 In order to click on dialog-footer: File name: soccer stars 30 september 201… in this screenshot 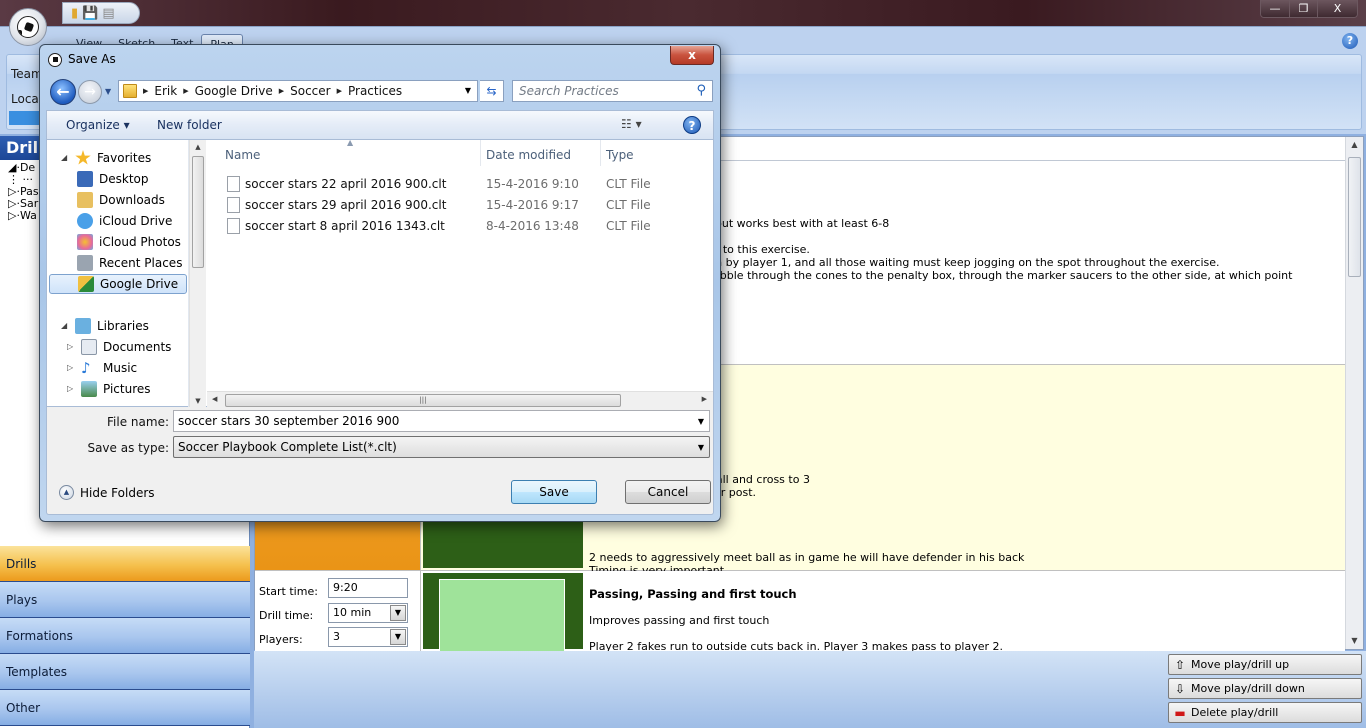, I will do `click(380, 461)`.